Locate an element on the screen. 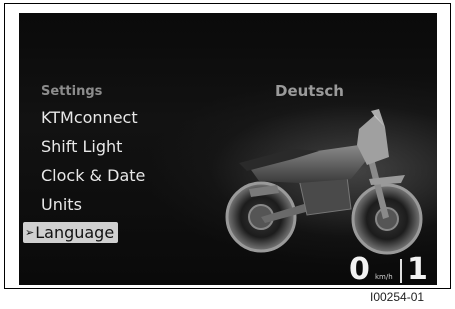  menu-item-ktmconnect: KTMconnect is located at coordinates (89, 117).